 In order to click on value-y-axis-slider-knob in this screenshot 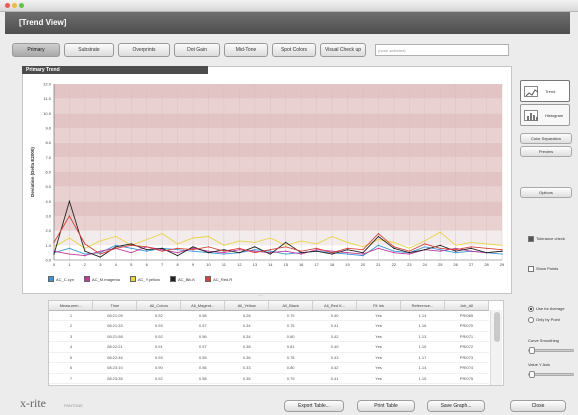, I will do `click(532, 374)`.